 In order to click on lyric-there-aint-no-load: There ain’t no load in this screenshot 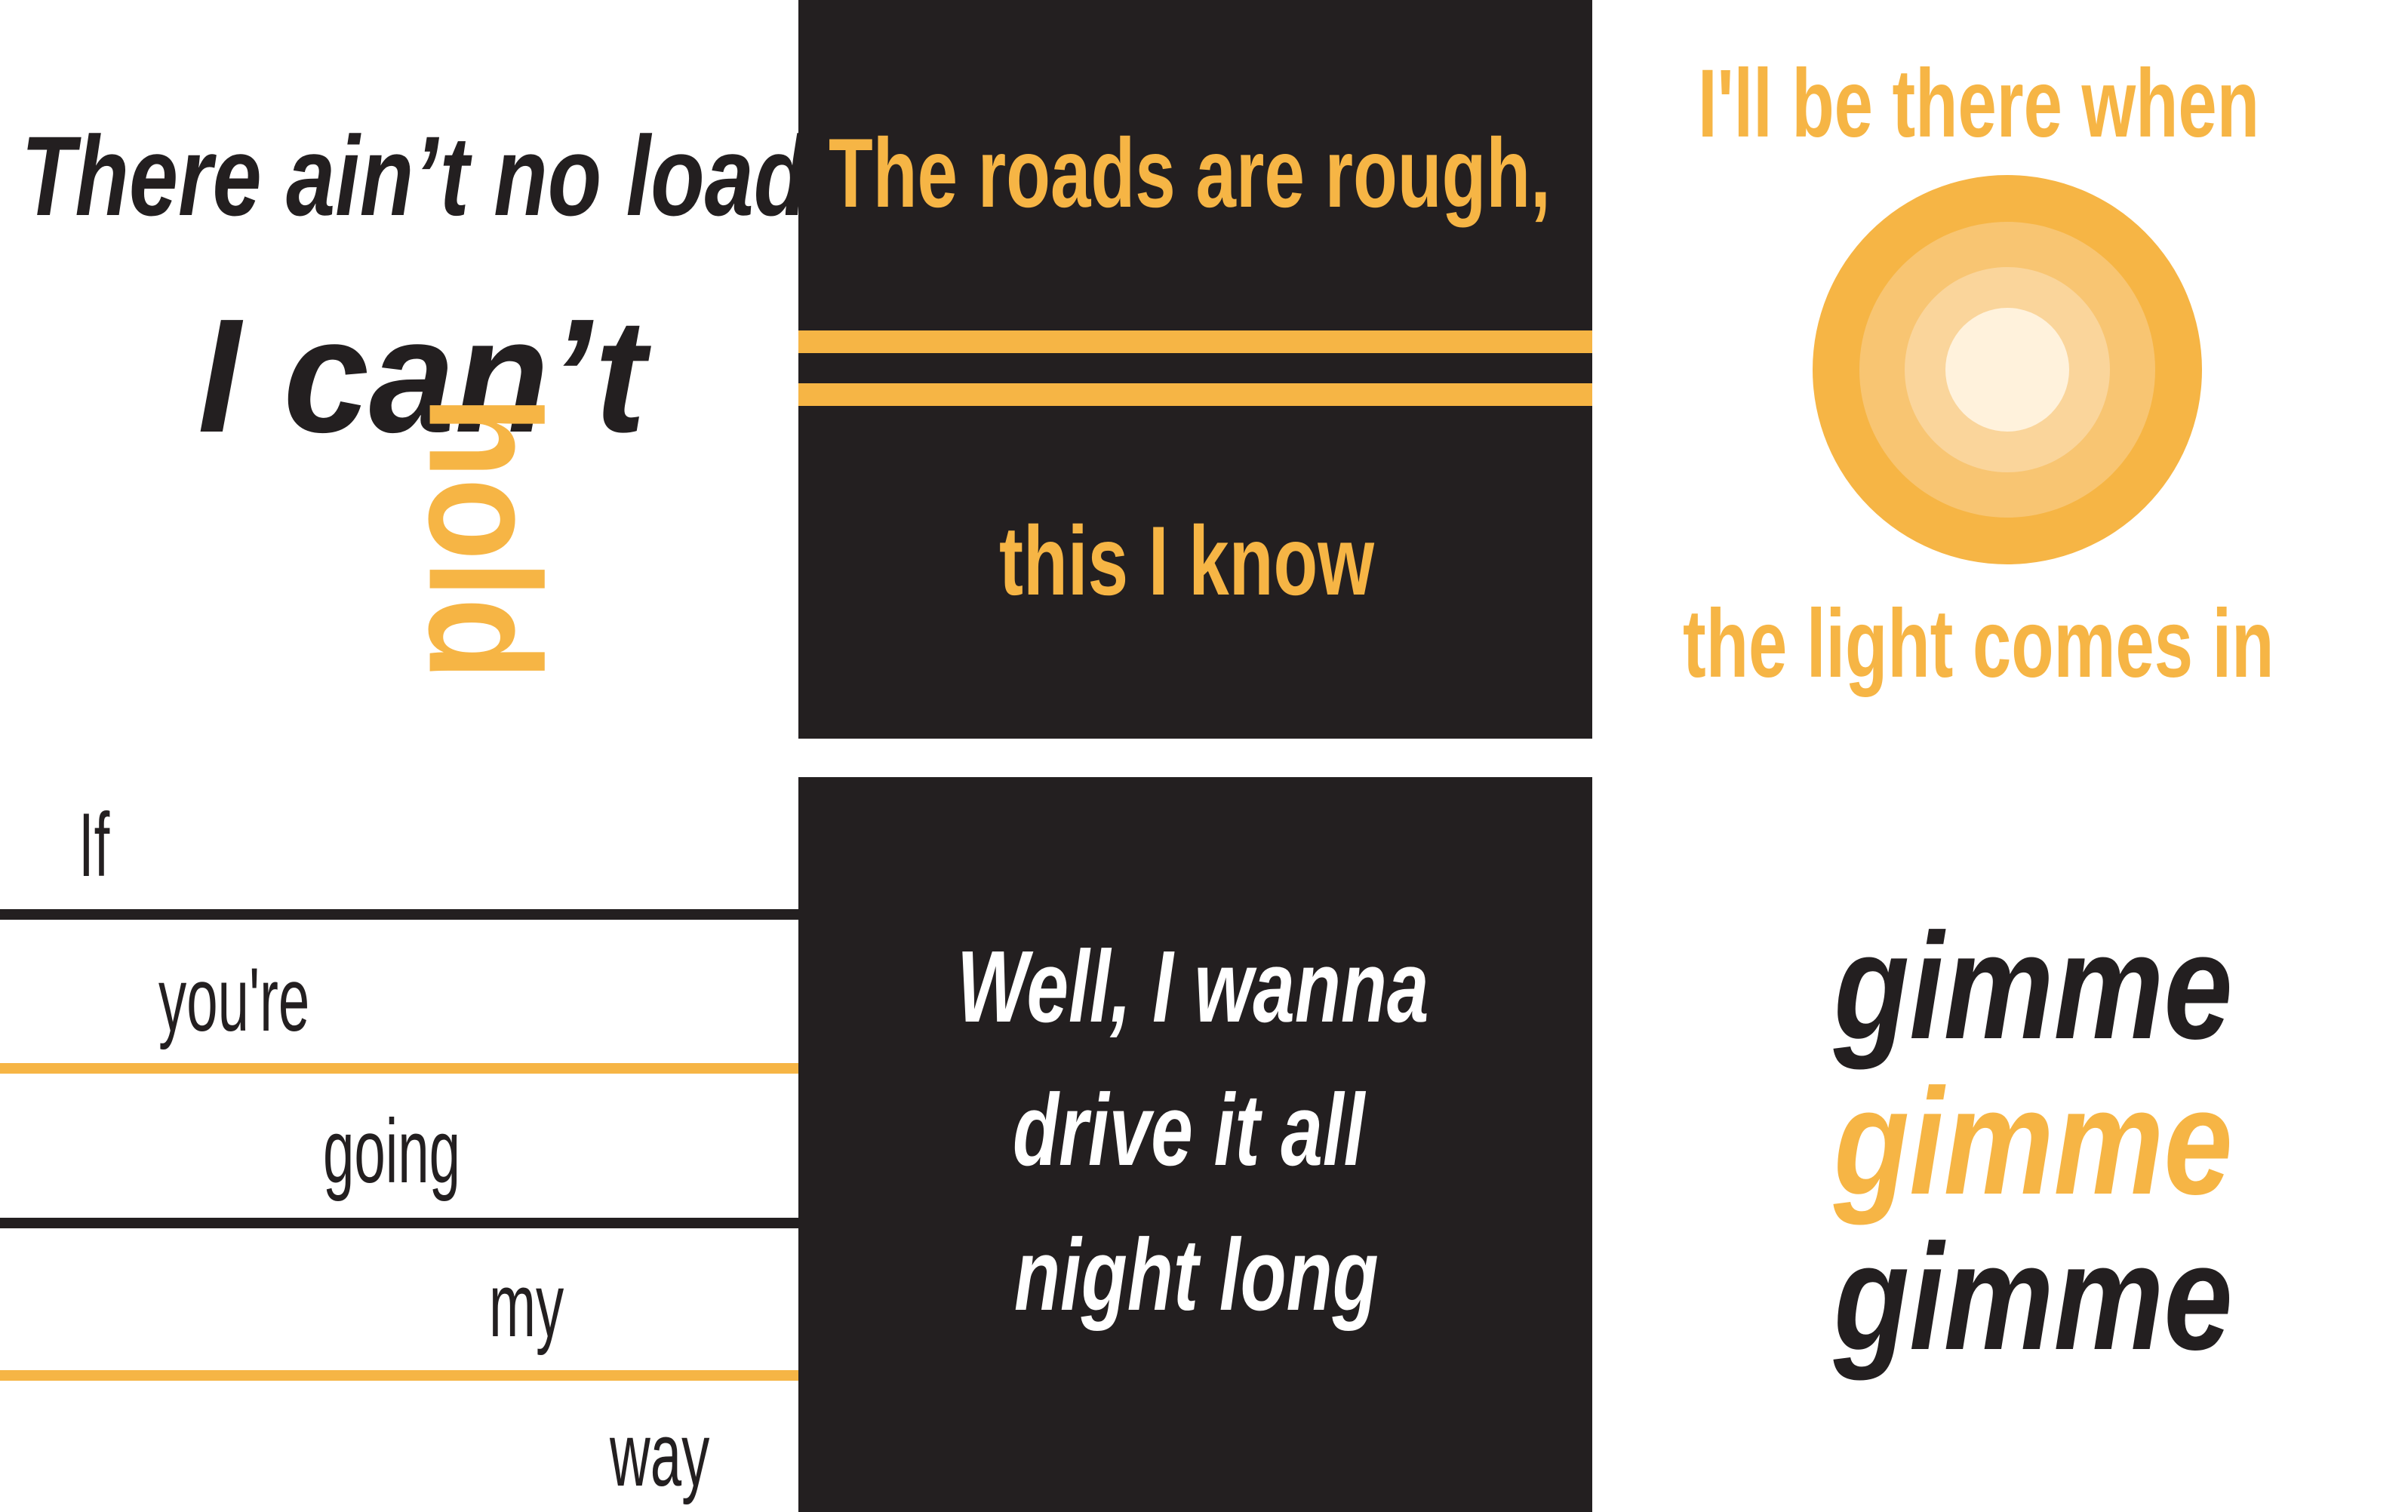, I will do `click(414, 175)`.